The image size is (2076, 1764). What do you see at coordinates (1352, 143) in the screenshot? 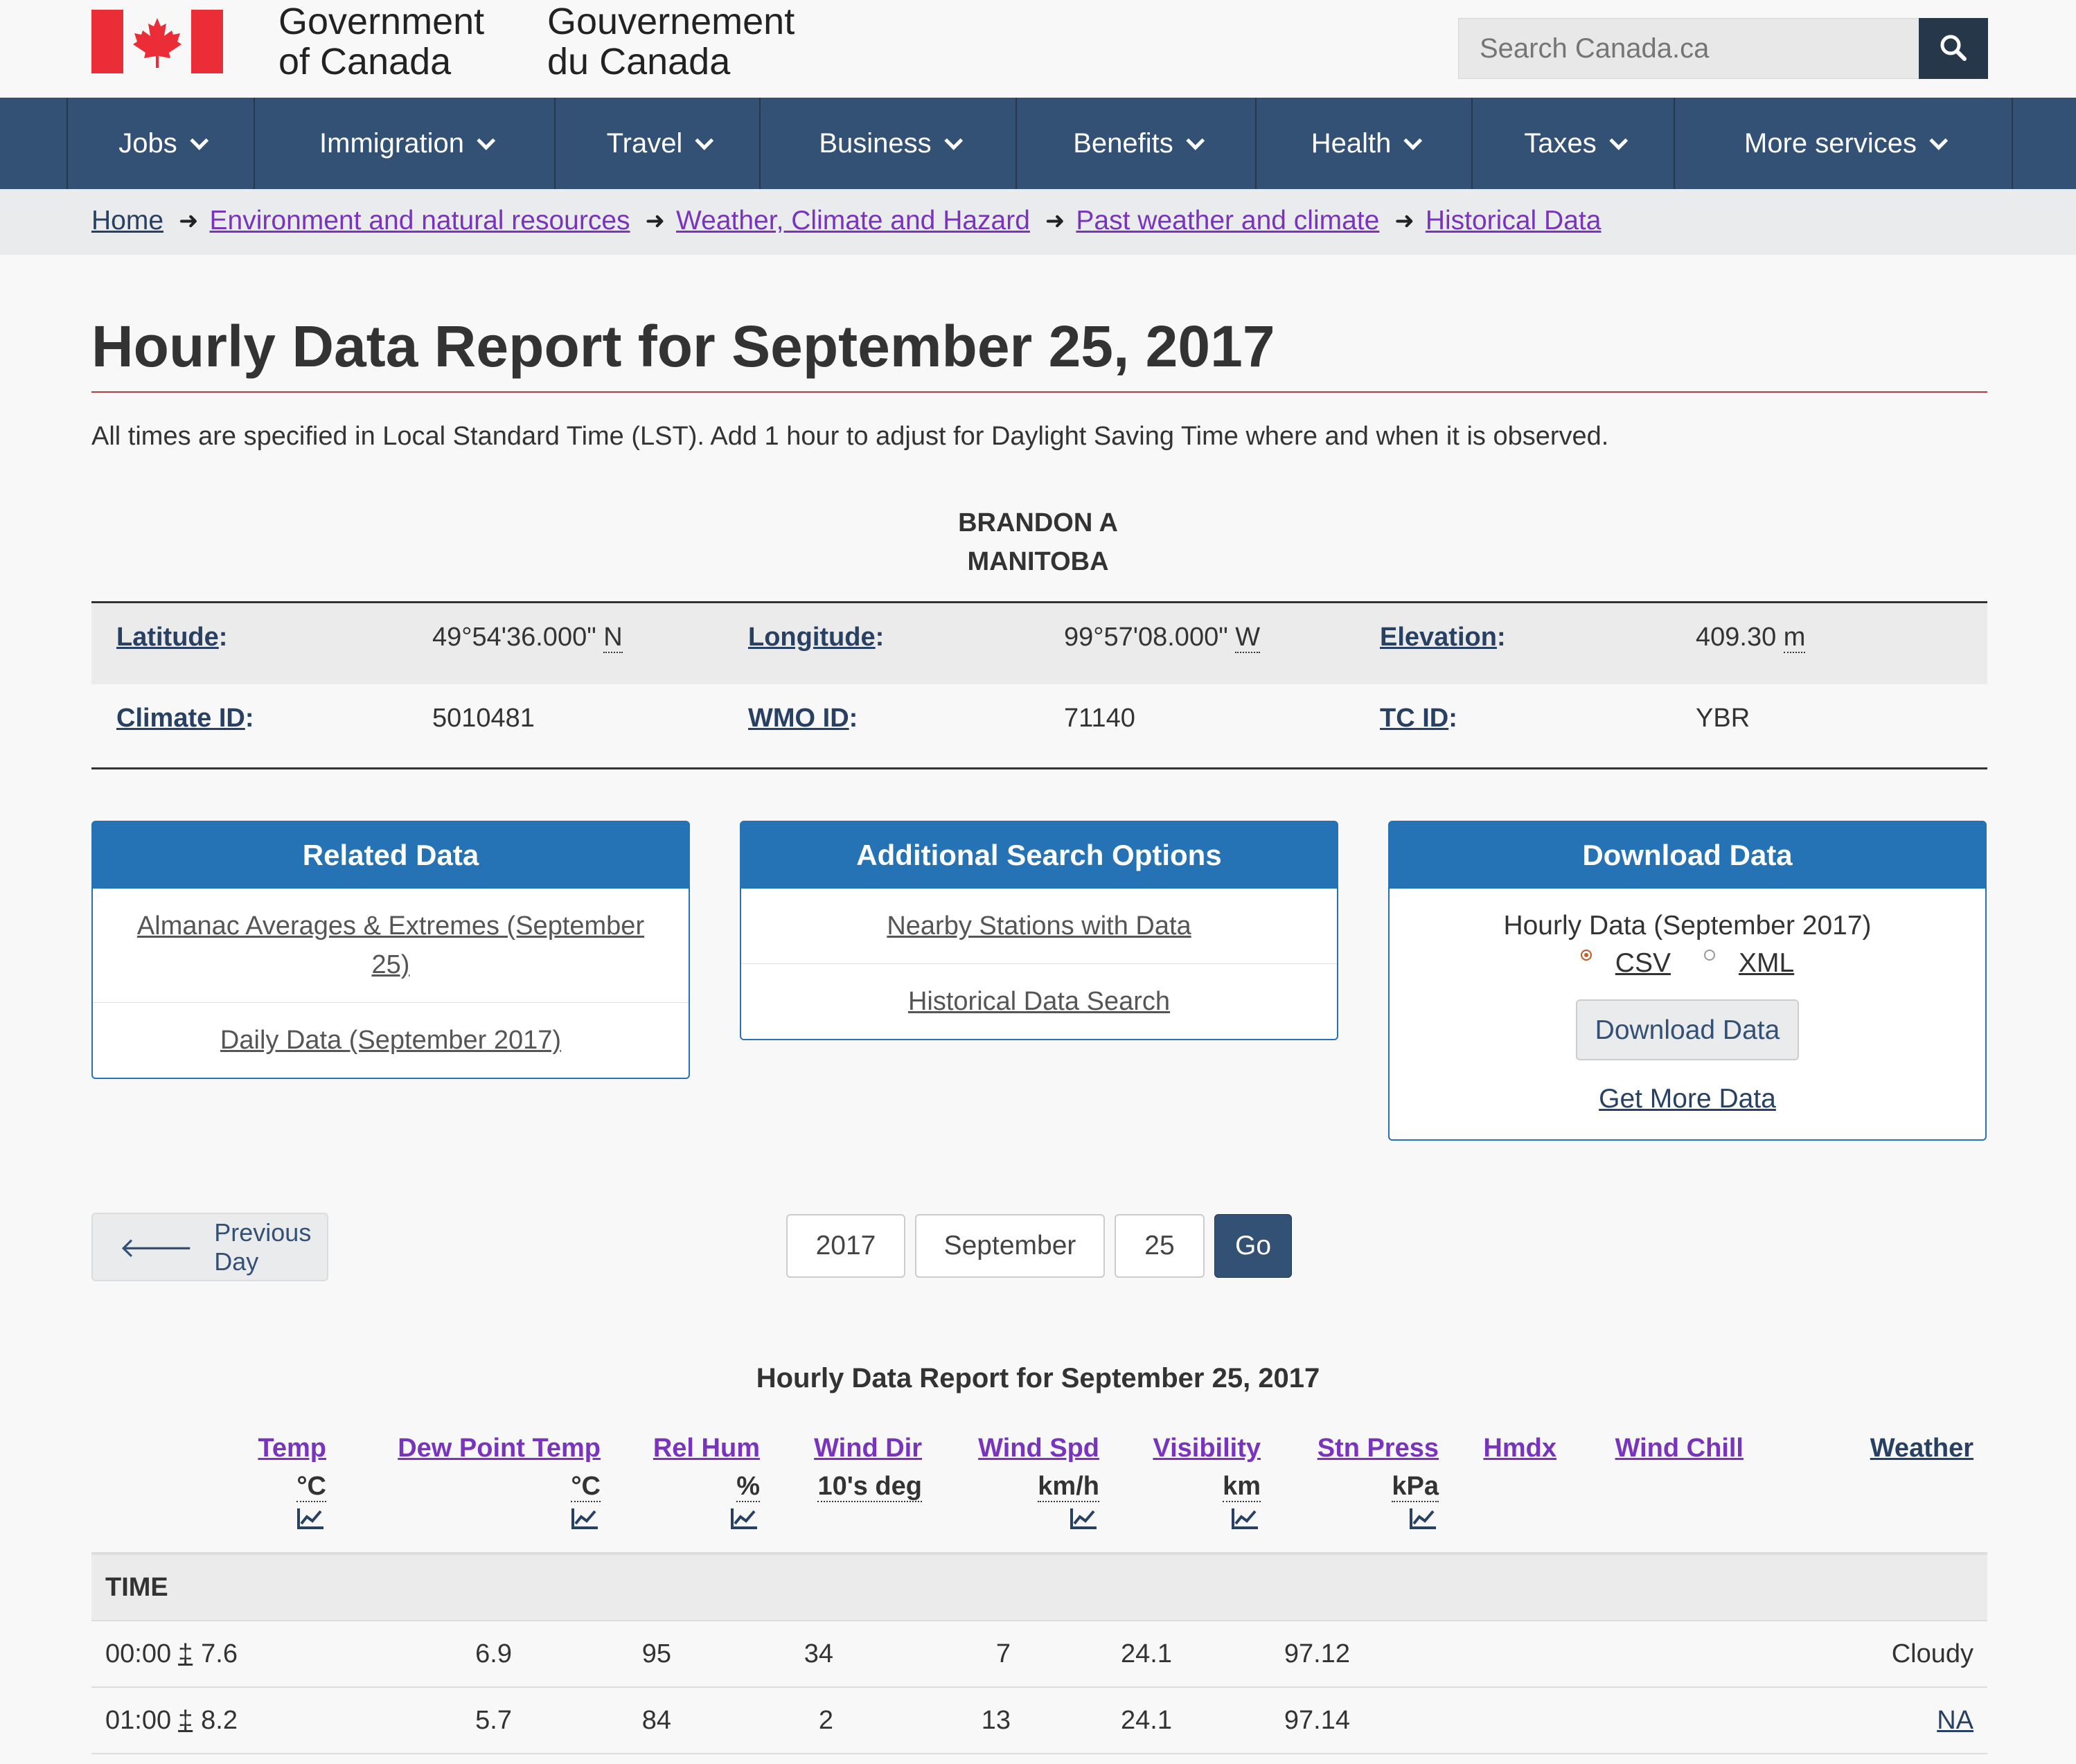
I see `menu-label: Health` at bounding box center [1352, 143].